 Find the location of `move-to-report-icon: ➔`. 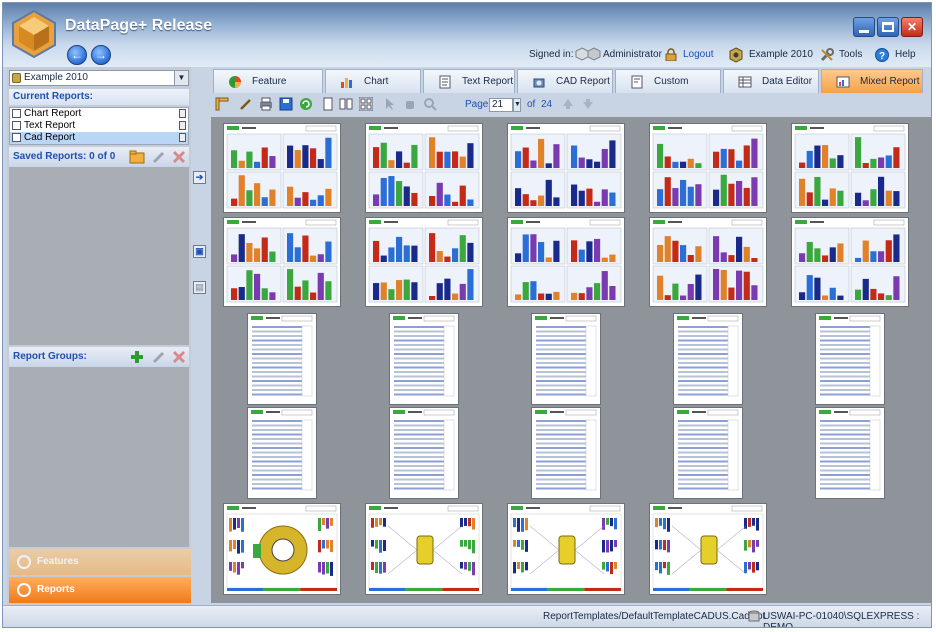

move-to-report-icon: ➔ is located at coordinates (199, 177).